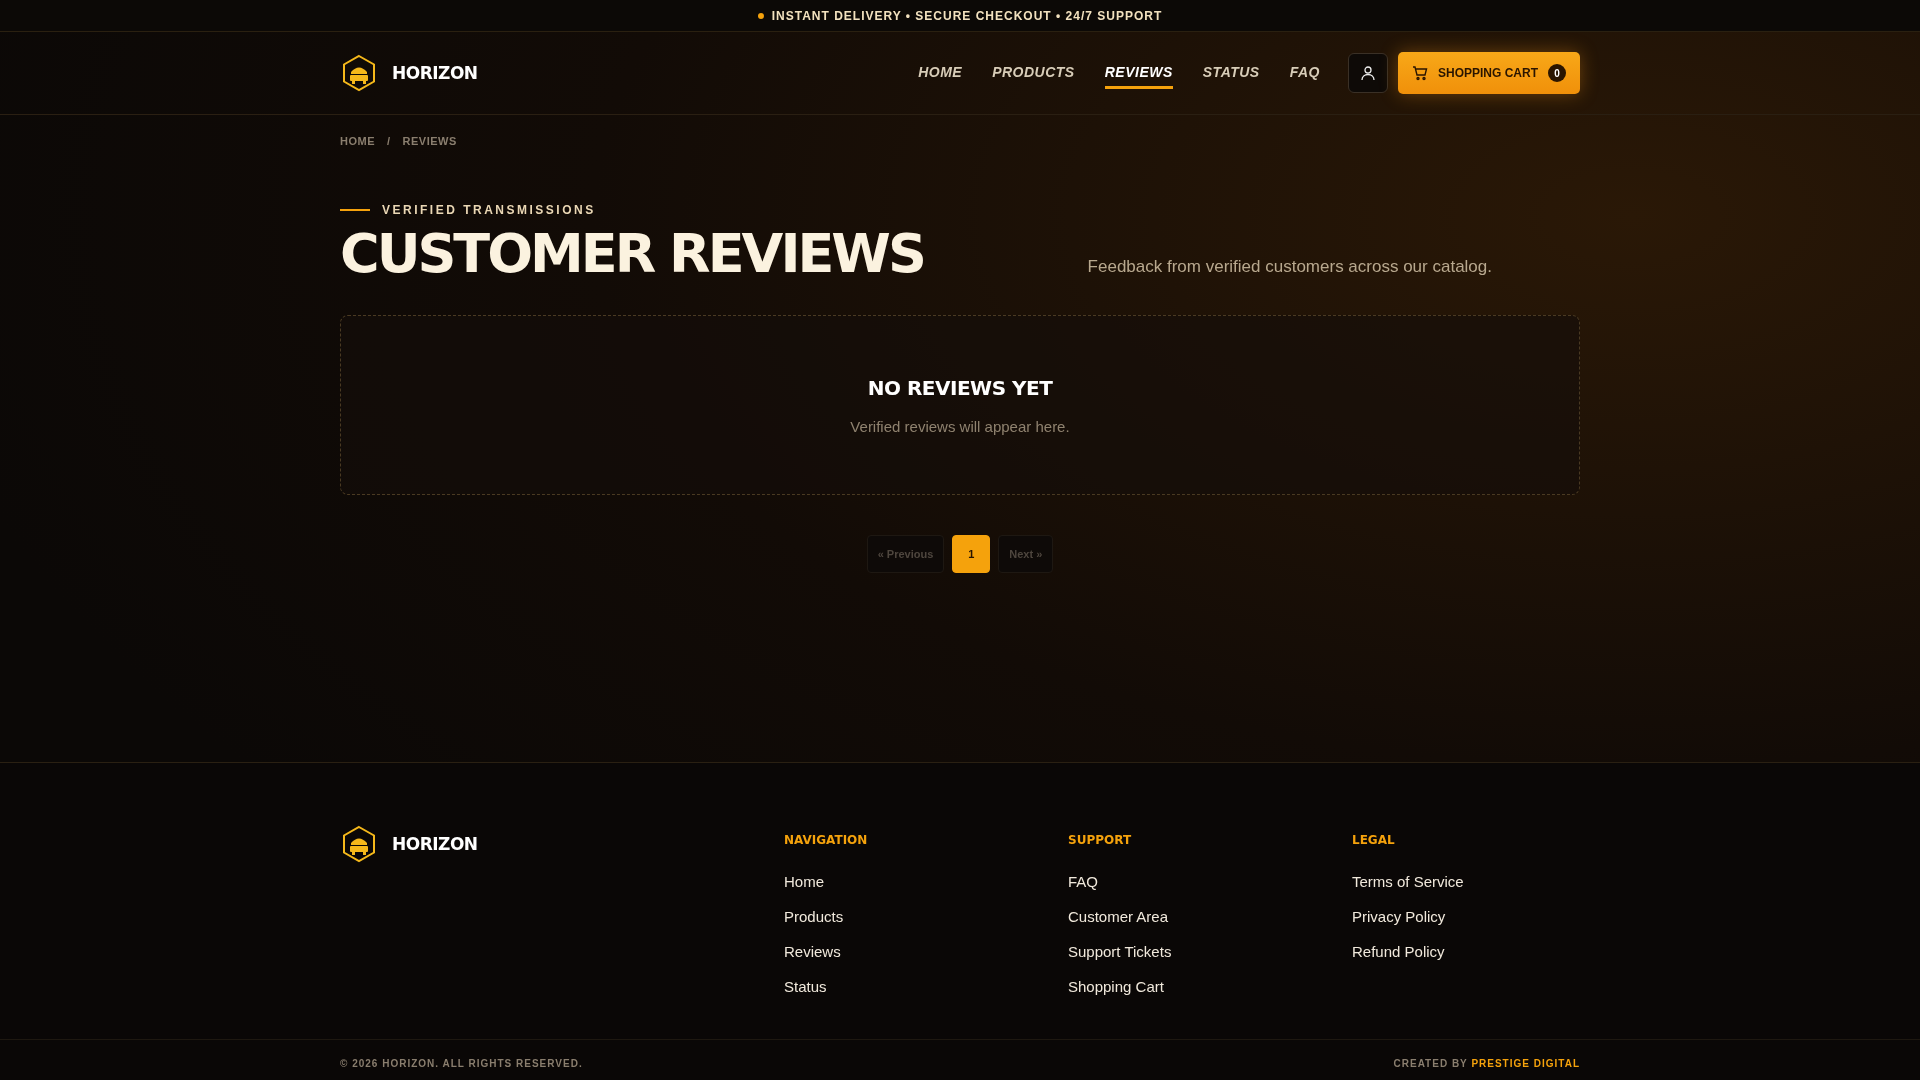 This screenshot has height=1080, width=1920. What do you see at coordinates (1466, 916) in the screenshot?
I see `footer-link: Privacy Policy` at bounding box center [1466, 916].